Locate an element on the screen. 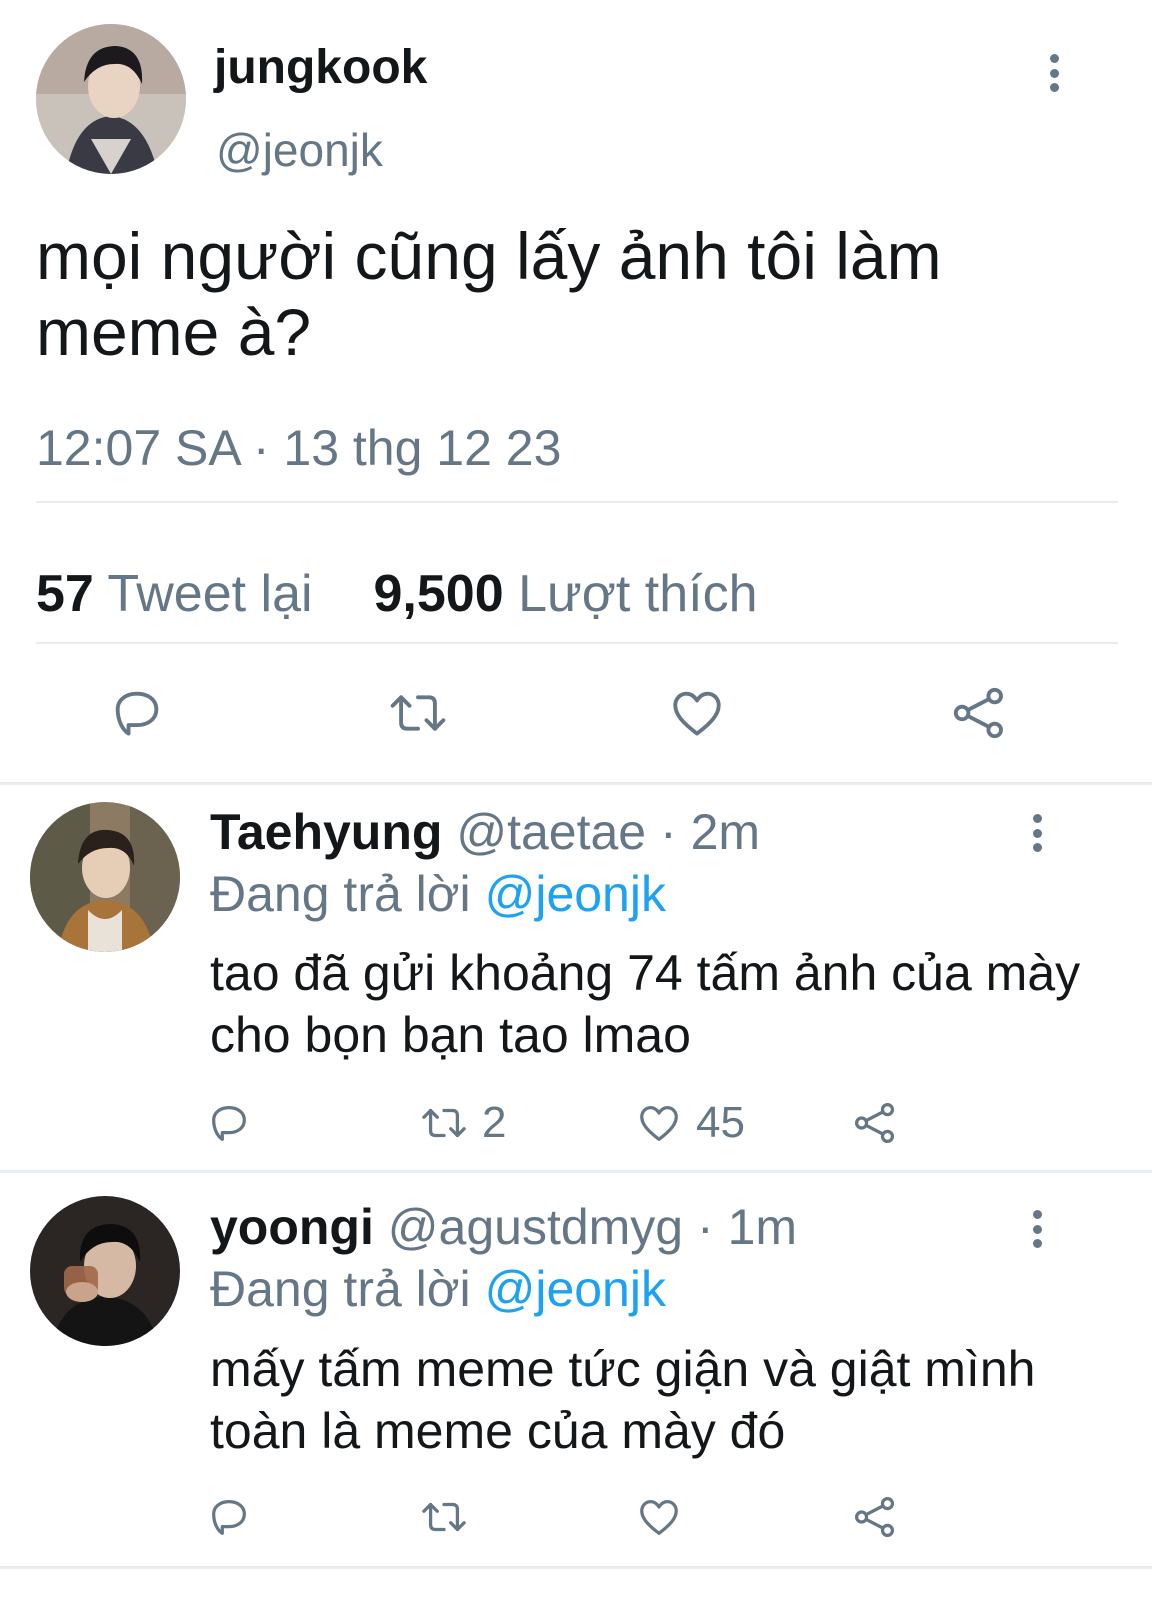  reply-header: Taehyung @taetae · 2m is located at coordinates (485, 832).